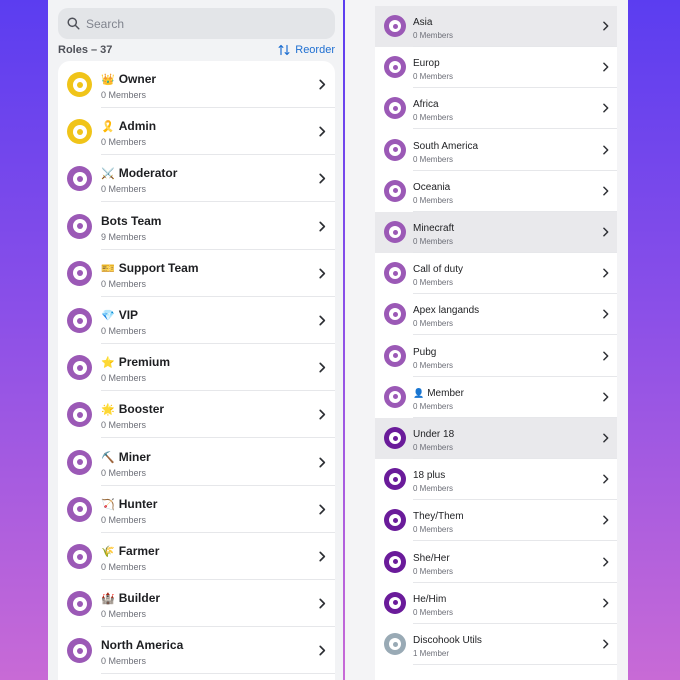 This screenshot has height=680, width=680. What do you see at coordinates (196, 179) in the screenshot?
I see `role-row: ⚔️ Moderator 0 Members` at bounding box center [196, 179].